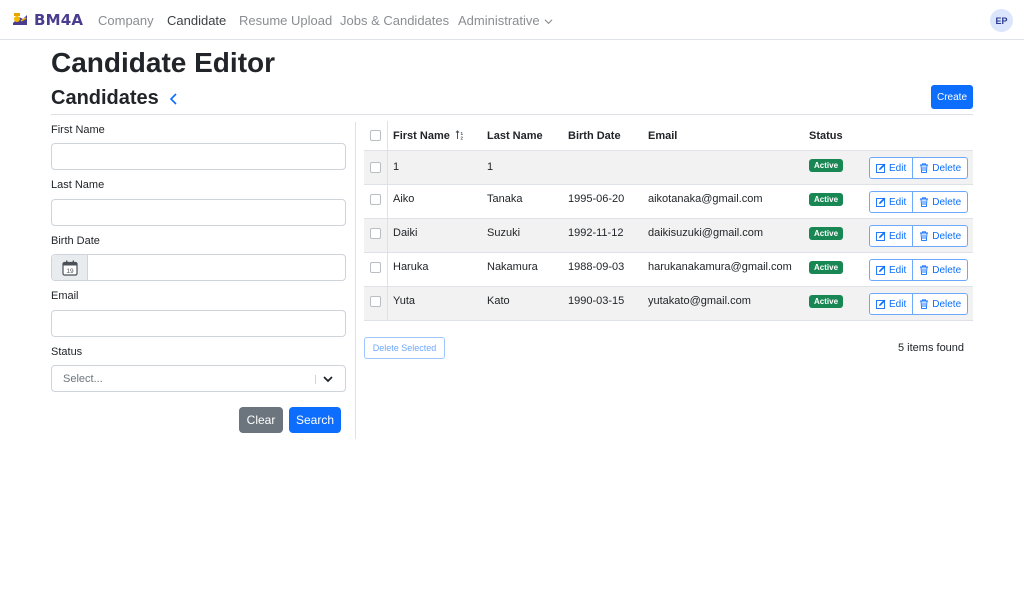 The height and width of the screenshot is (614, 1024). I want to click on header-last-name: Last Name, so click(515, 136).